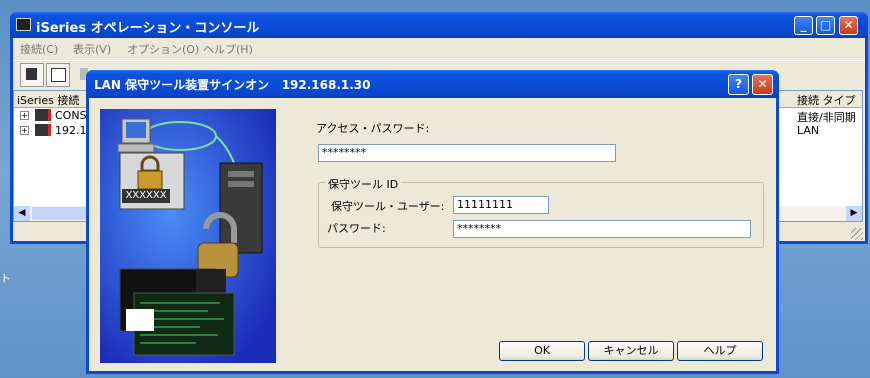 Image resolution: width=870 pixels, height=378 pixels. I want to click on dialog-title: LAN 保守ツール装置サインオン 192.168.1.30, so click(232, 85).